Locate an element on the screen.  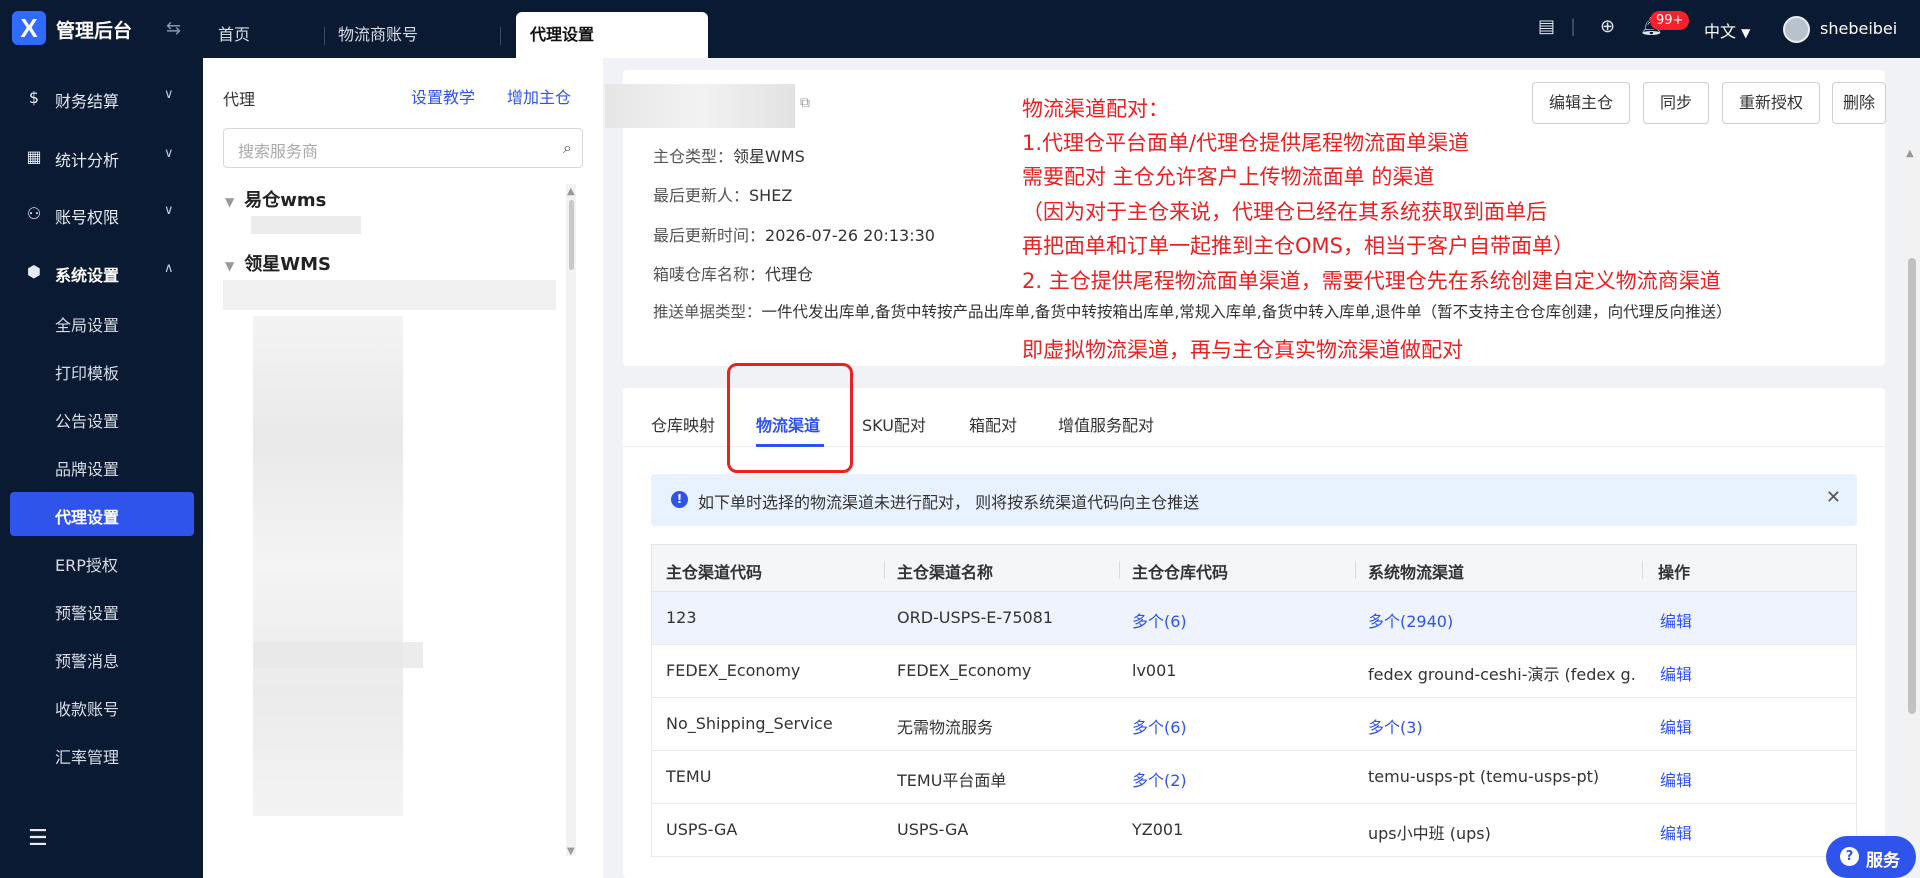
delete-button: 删除 is located at coordinates (1859, 103).